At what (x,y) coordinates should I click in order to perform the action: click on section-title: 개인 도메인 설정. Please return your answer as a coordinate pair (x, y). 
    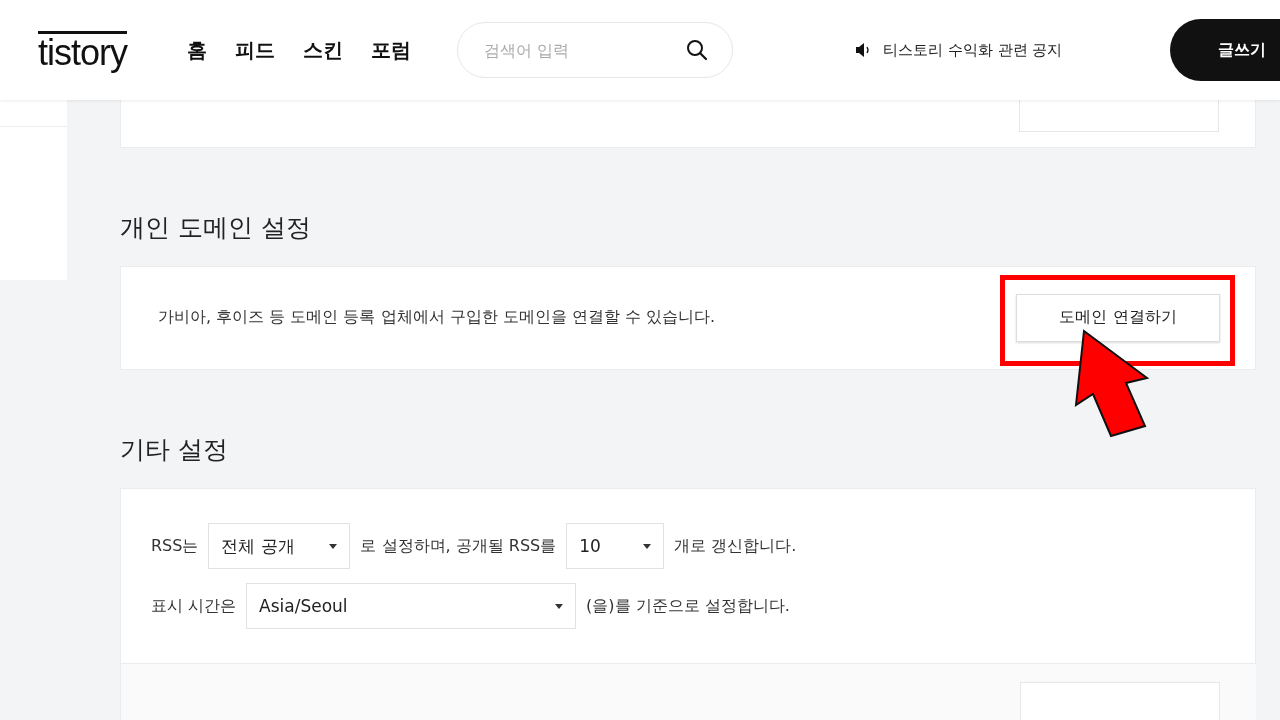
    Looking at the image, I should click on (216, 227).